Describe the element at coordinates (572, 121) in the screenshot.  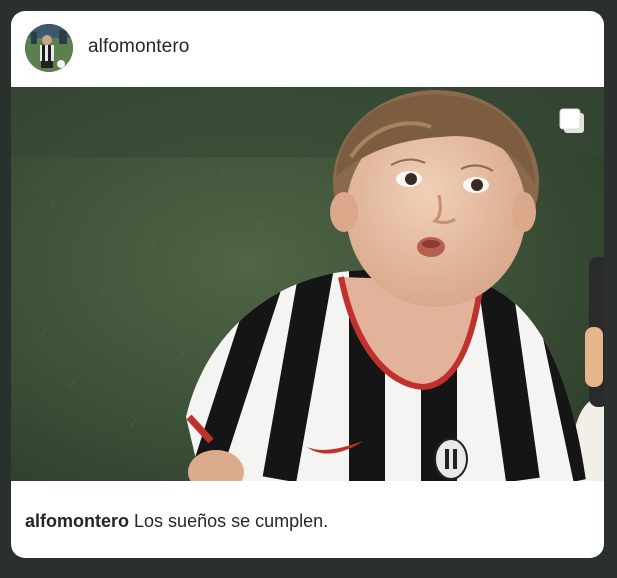
I see `multiple-images-icon` at that location.